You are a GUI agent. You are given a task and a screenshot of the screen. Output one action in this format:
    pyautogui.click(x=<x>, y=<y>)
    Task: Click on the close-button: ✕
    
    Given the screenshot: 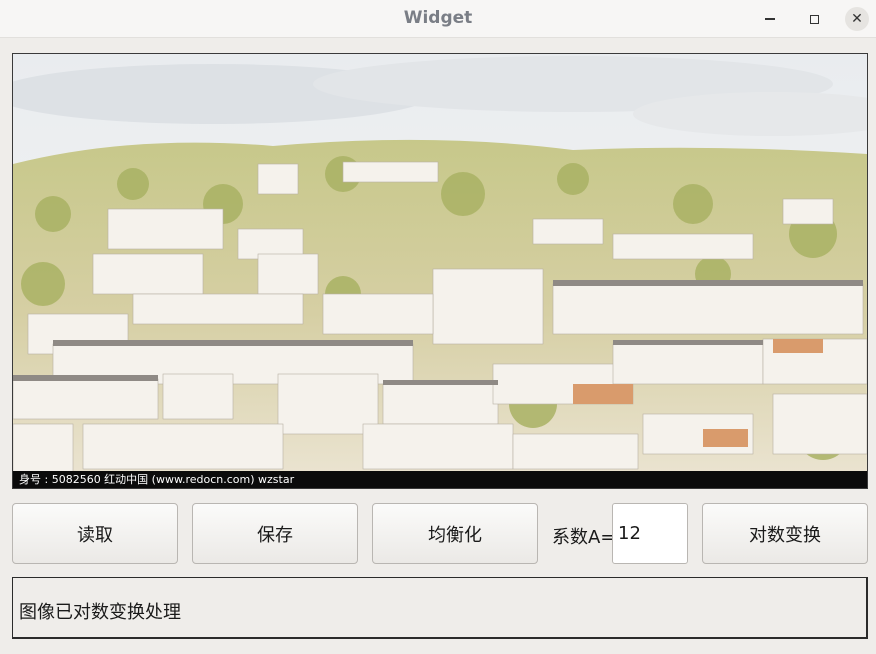 What is the action you would take?
    pyautogui.click(x=857, y=19)
    